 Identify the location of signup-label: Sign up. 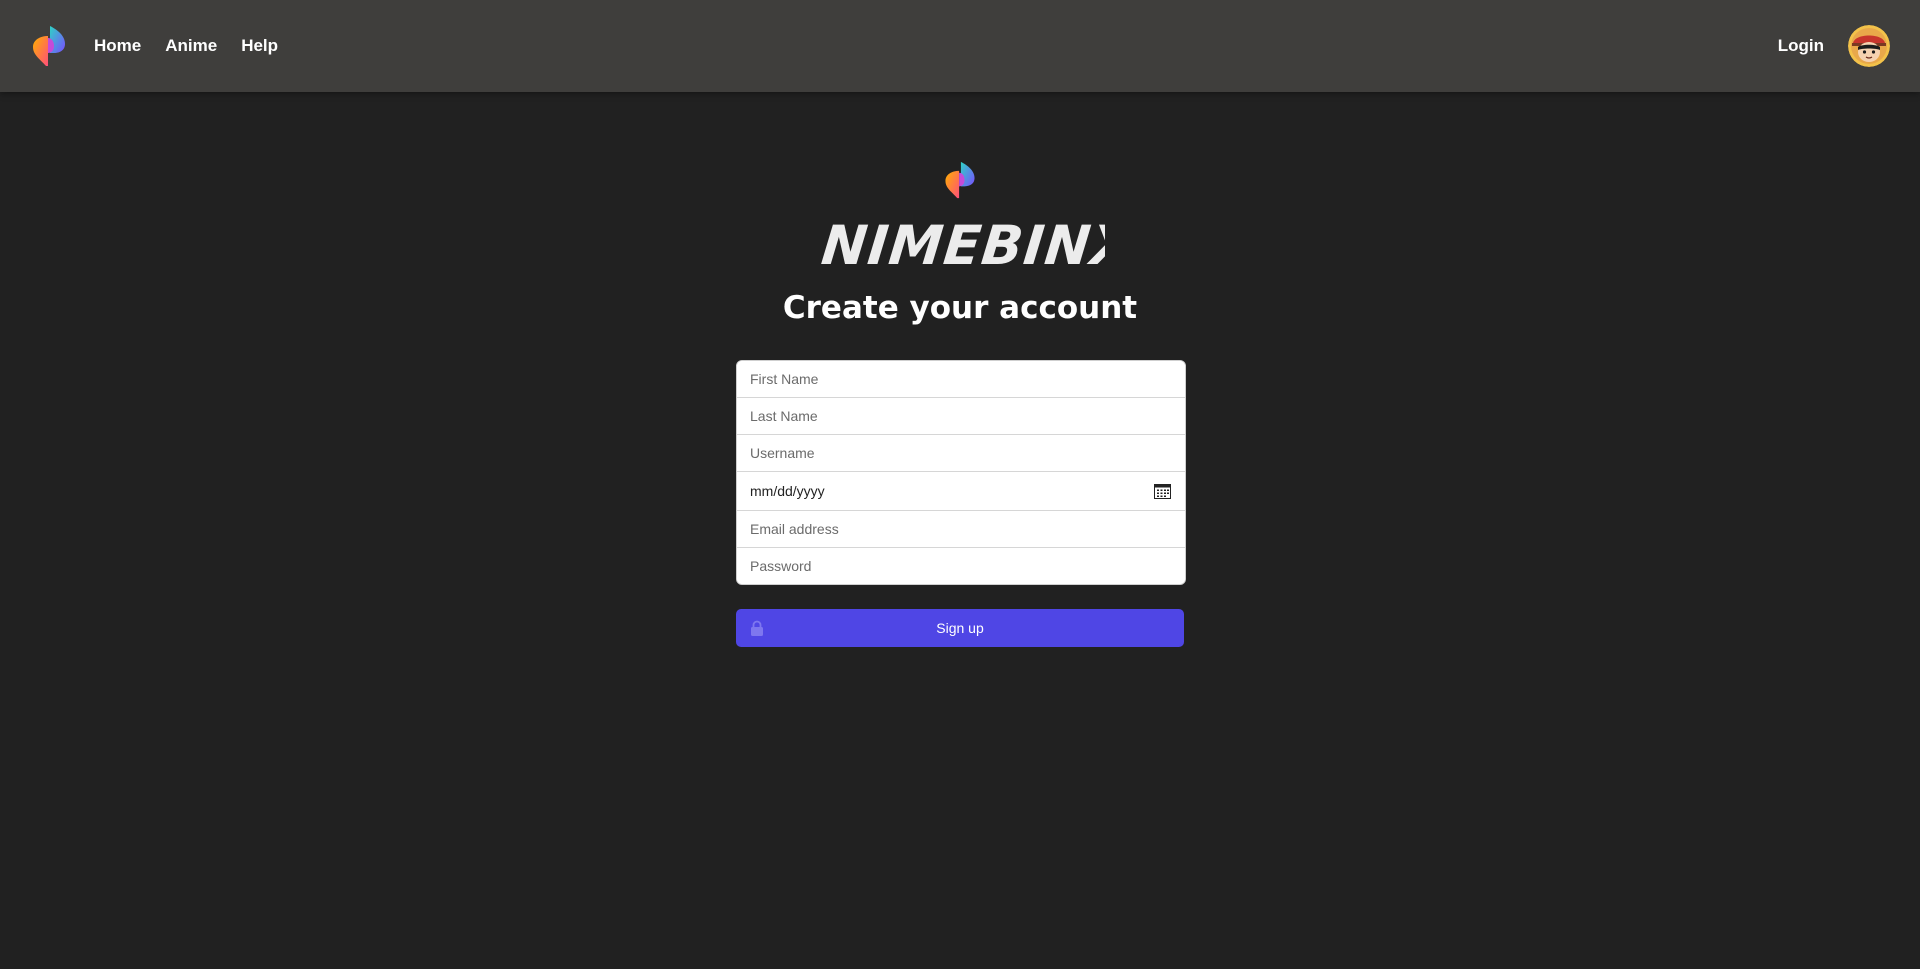
(960, 628).